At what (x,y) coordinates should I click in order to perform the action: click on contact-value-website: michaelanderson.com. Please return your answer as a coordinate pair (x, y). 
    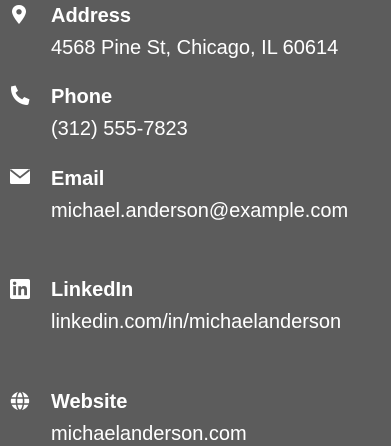
    Looking at the image, I should click on (221, 433).